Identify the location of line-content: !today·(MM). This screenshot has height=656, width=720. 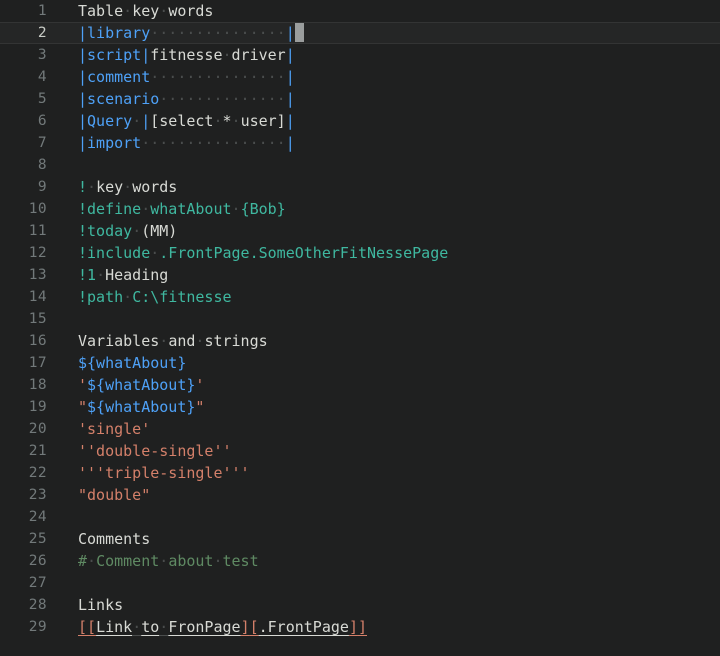
(388, 231).